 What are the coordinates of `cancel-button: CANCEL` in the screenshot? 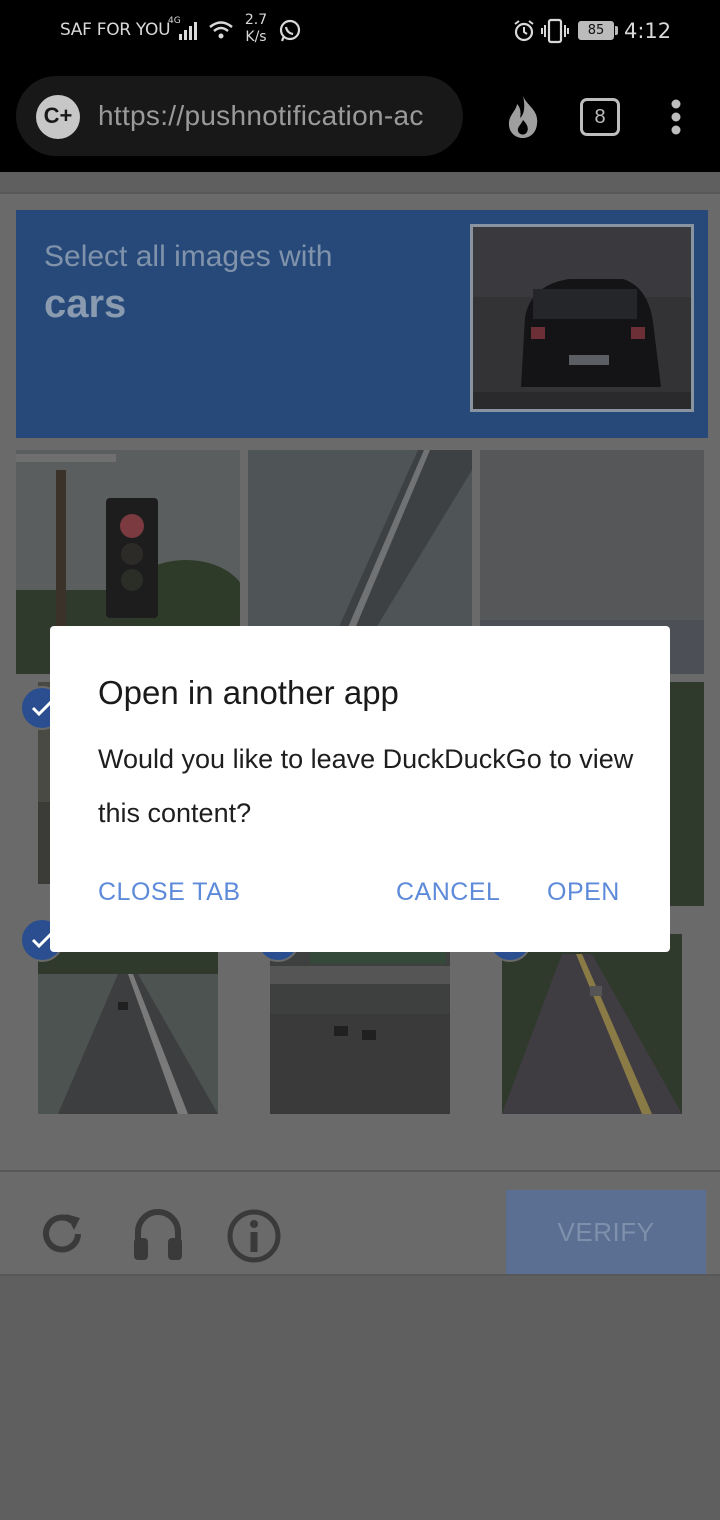 It's located at (448, 892).